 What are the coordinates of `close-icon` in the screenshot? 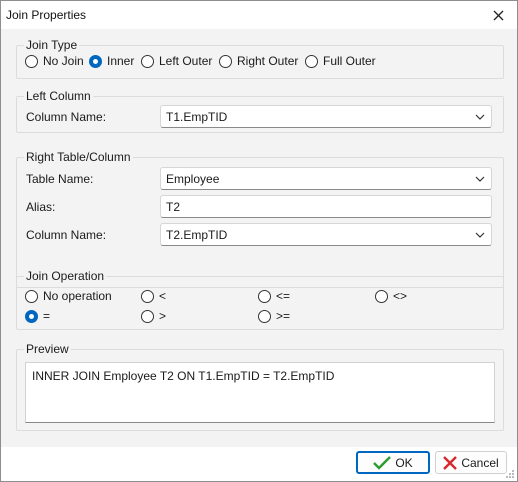 It's located at (498, 15).